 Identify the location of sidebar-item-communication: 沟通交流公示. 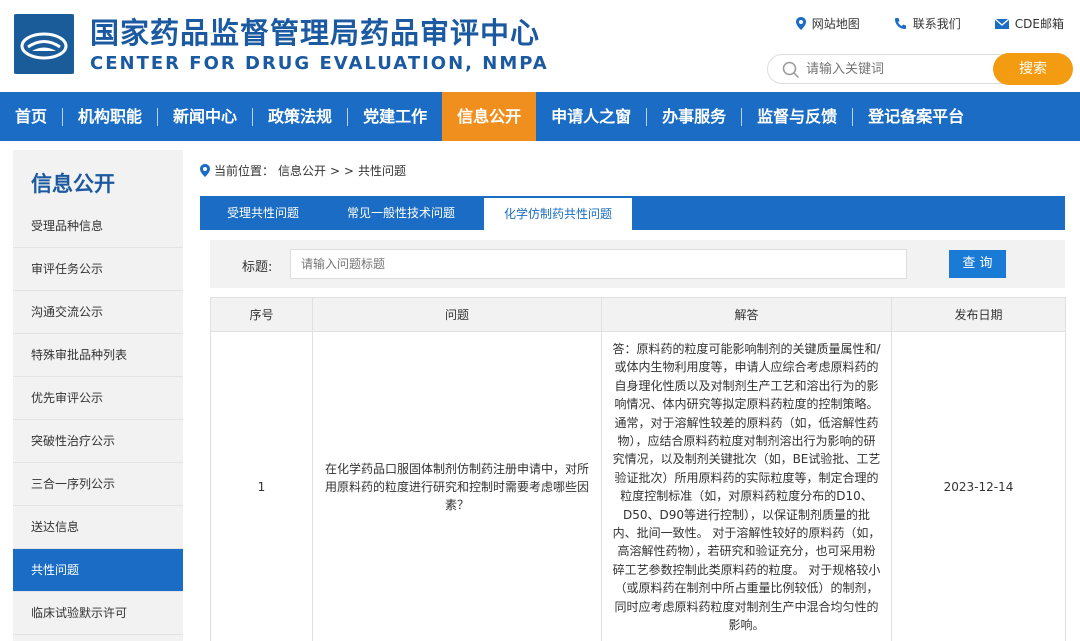
(98, 312).